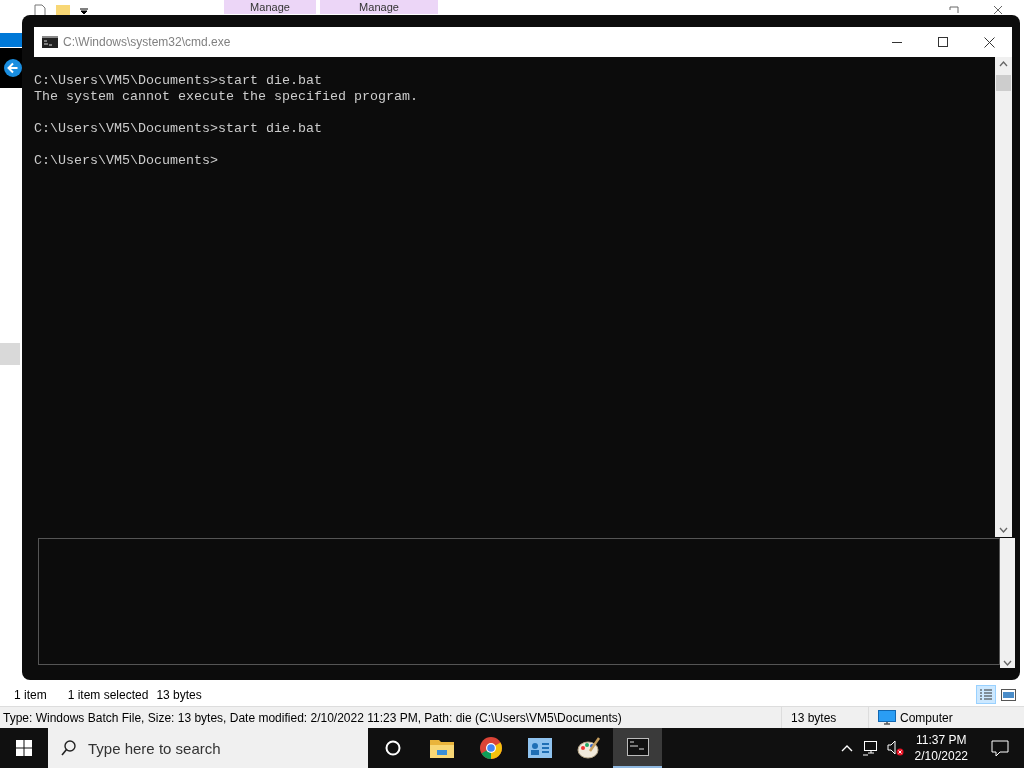 The image size is (1024, 768). I want to click on scrollbar-thumb, so click(1003, 83).